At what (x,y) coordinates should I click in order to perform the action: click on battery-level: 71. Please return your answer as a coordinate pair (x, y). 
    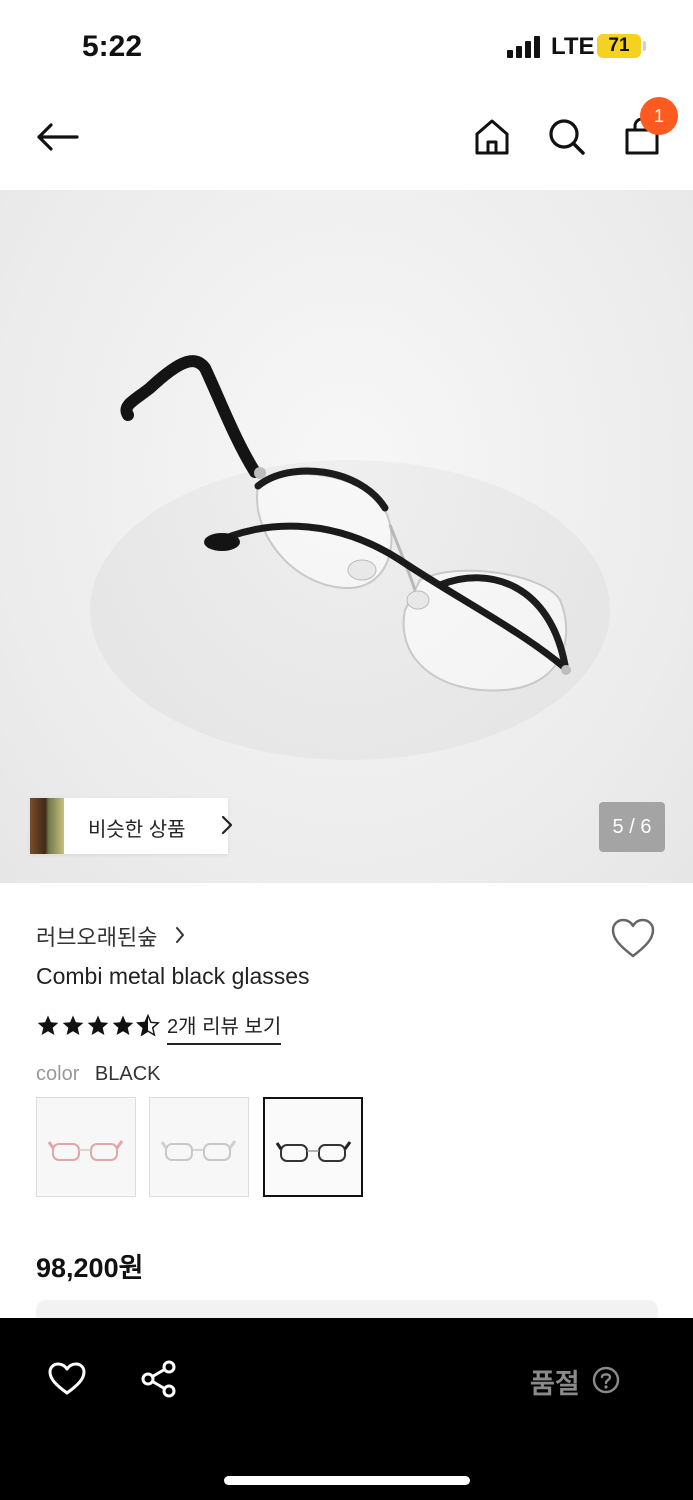
    Looking at the image, I should click on (619, 45).